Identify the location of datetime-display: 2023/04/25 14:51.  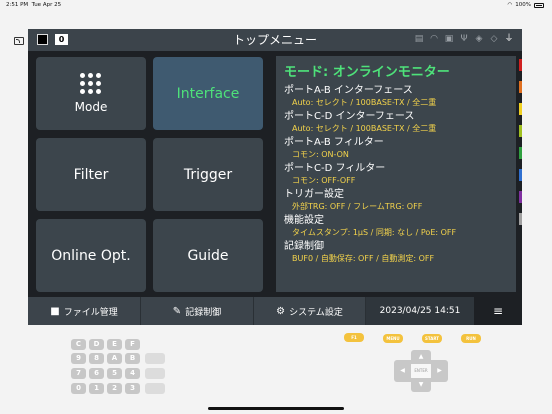
(420, 311).